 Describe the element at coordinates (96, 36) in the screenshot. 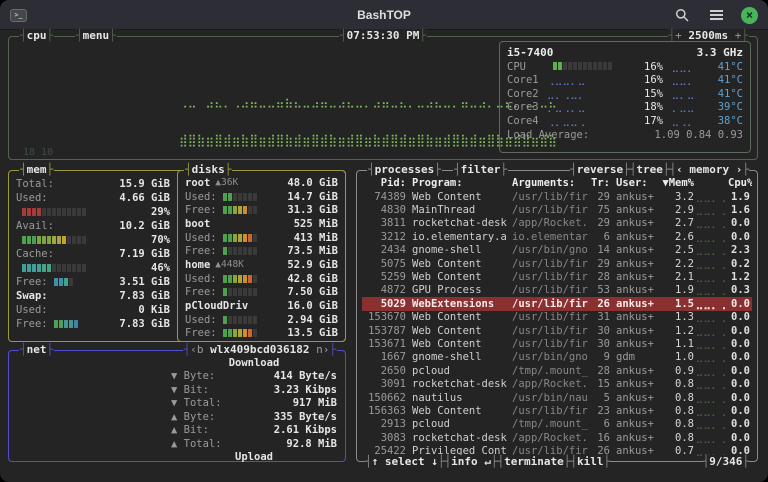

I see `menu-button: ┤ menu ├` at that location.